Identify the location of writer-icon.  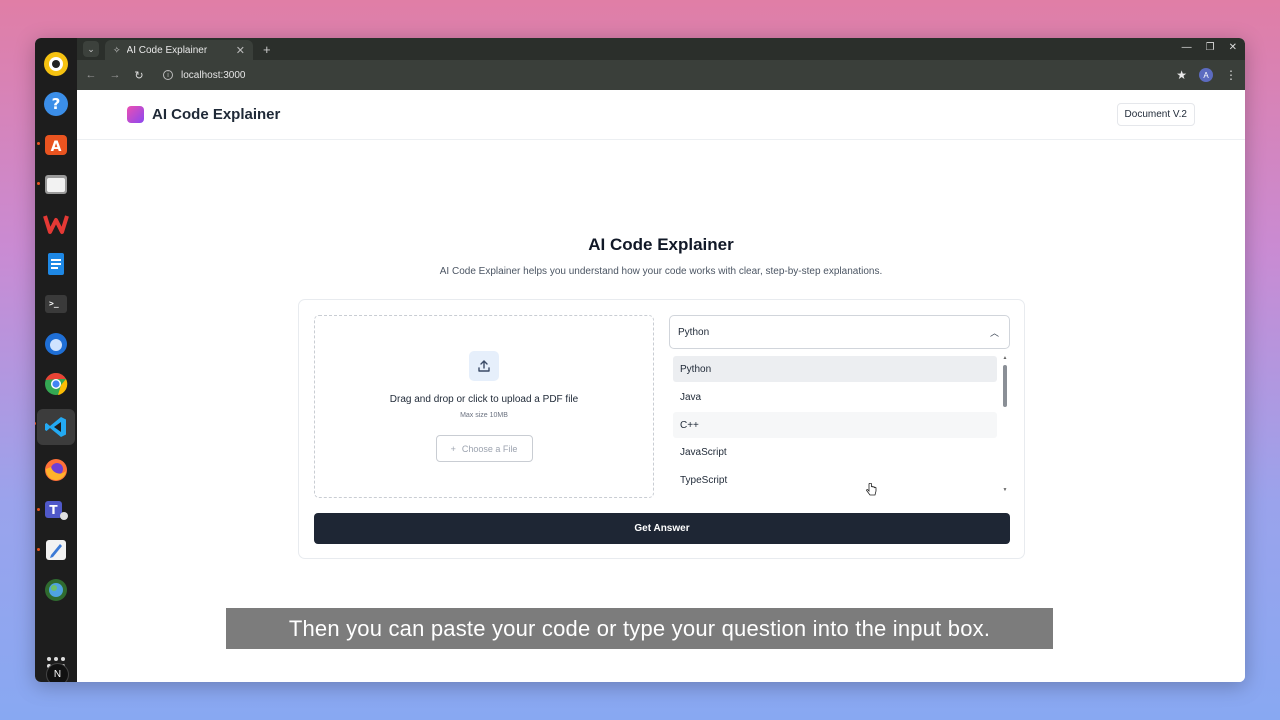
(56, 264).